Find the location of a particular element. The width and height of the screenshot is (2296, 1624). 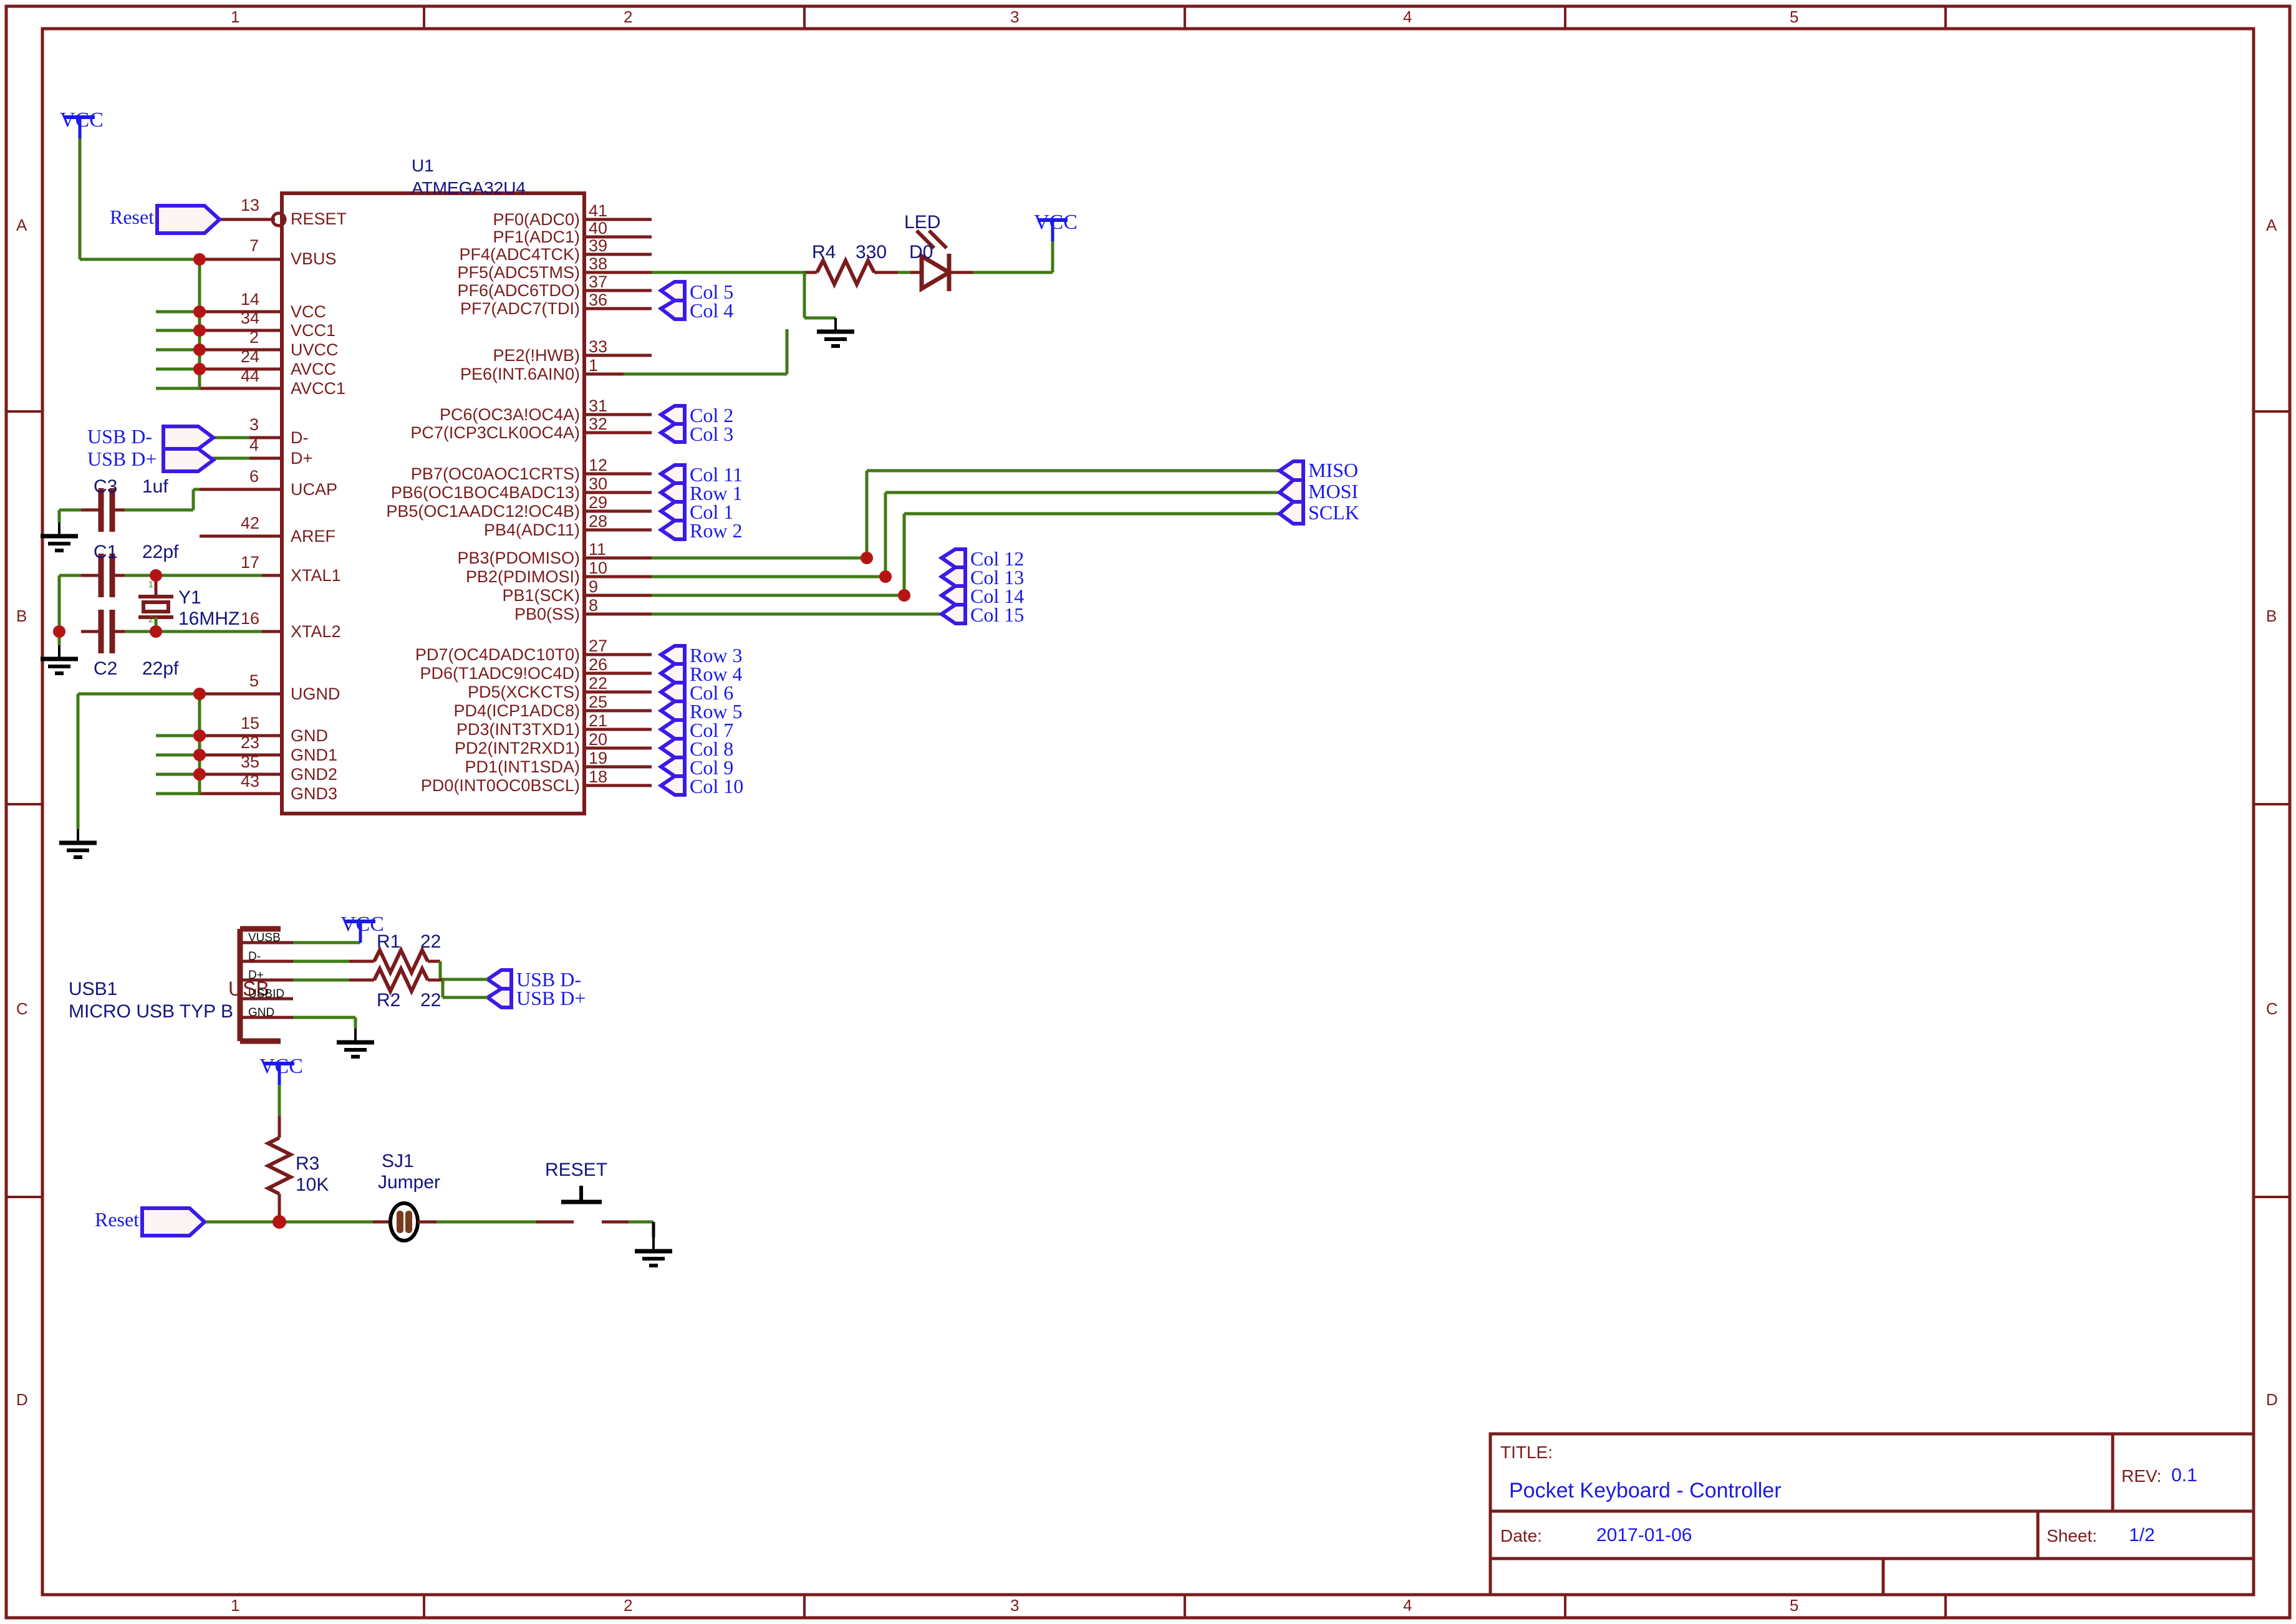

zone-row-d-left: D is located at coordinates (22, 1399).